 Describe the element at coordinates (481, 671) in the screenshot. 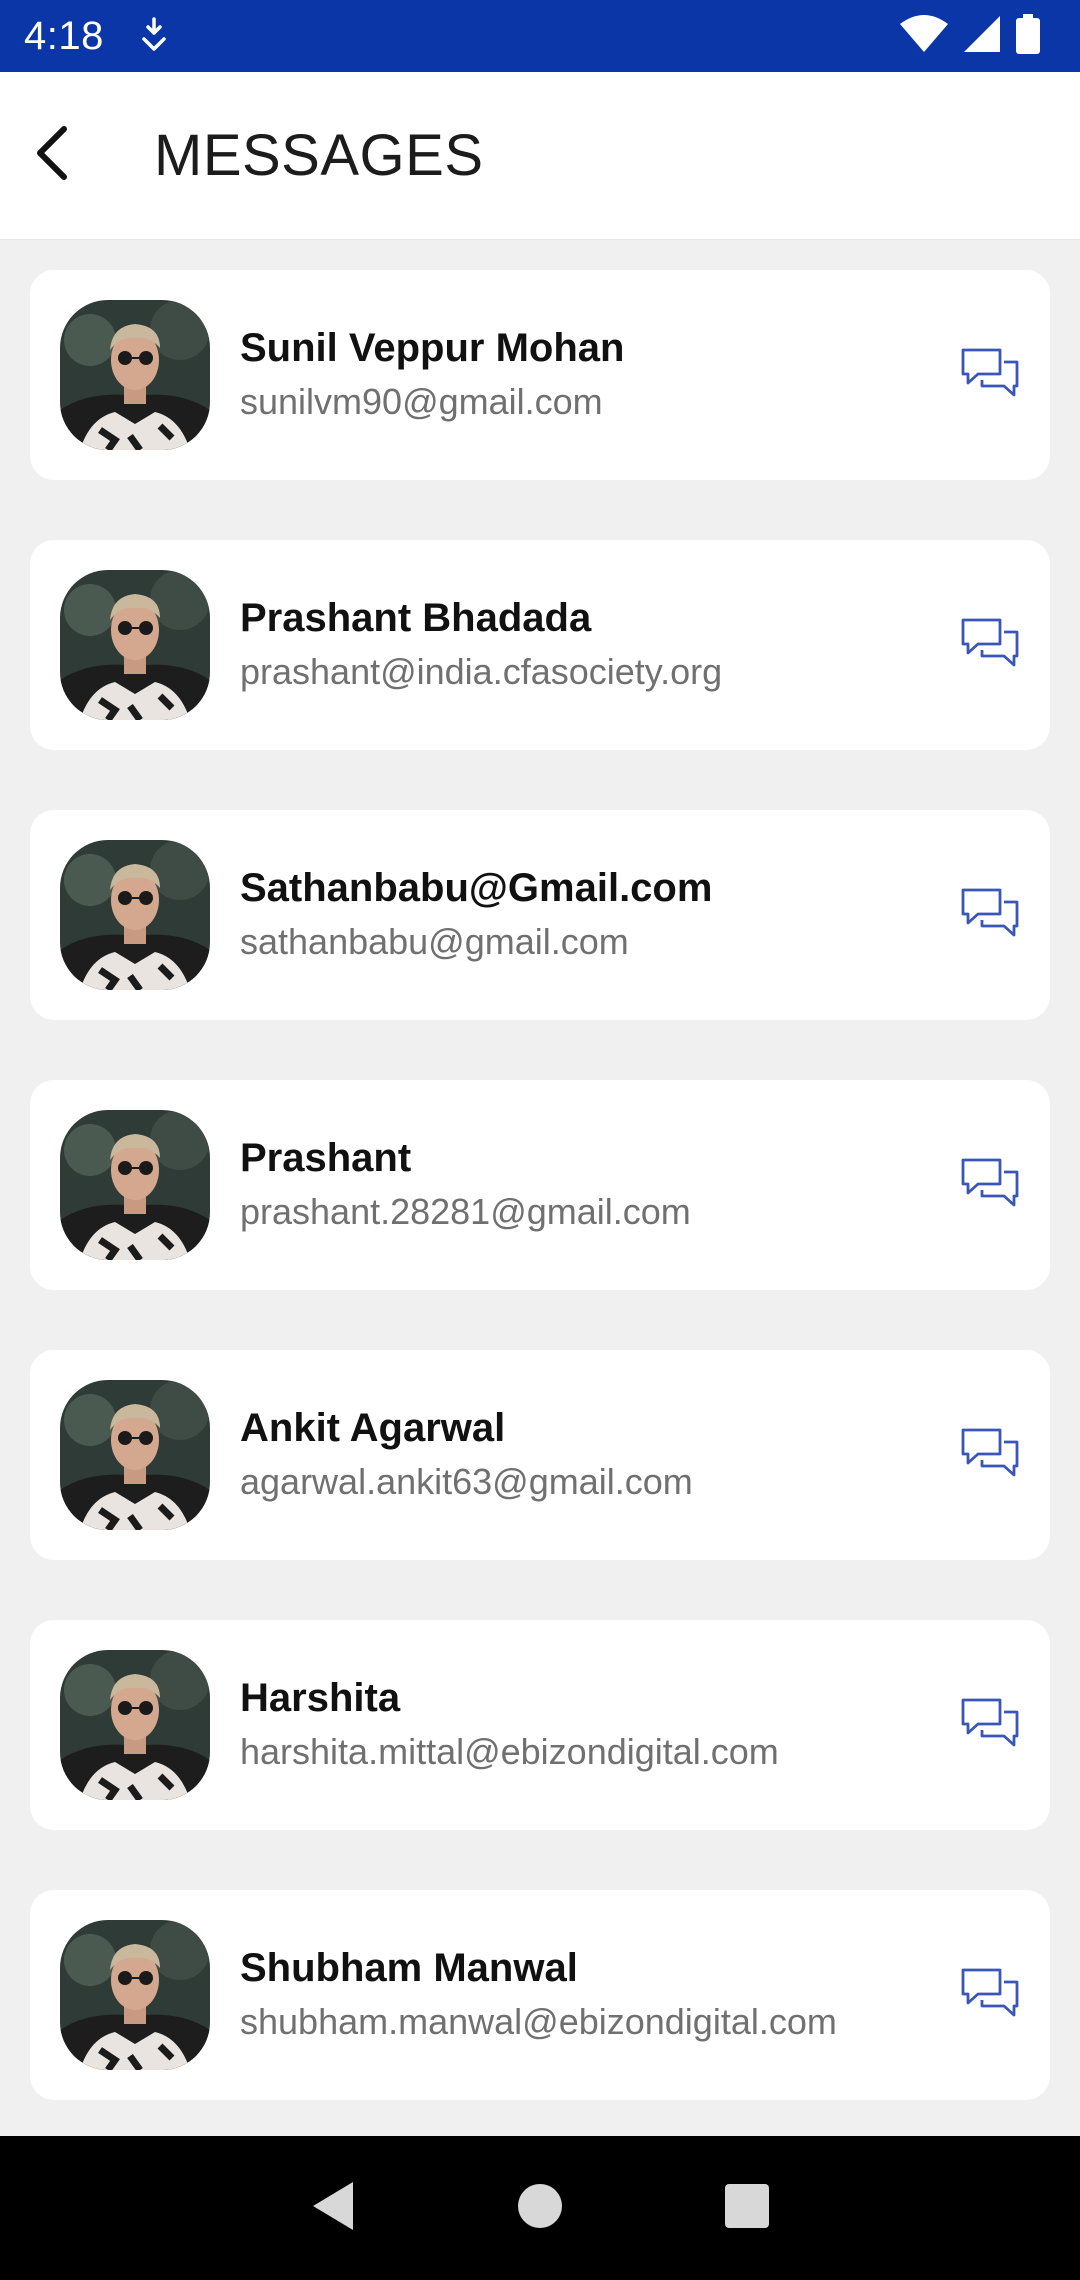

I see `contact-email: prashant@india.cfasociety.org` at that location.